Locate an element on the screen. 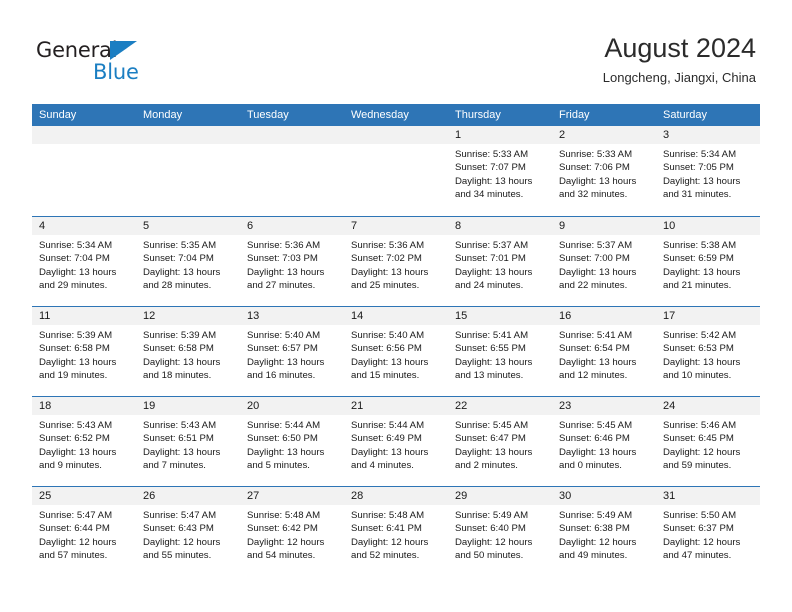 This screenshot has height=612, width=792. day-number: 7 is located at coordinates (396, 226).